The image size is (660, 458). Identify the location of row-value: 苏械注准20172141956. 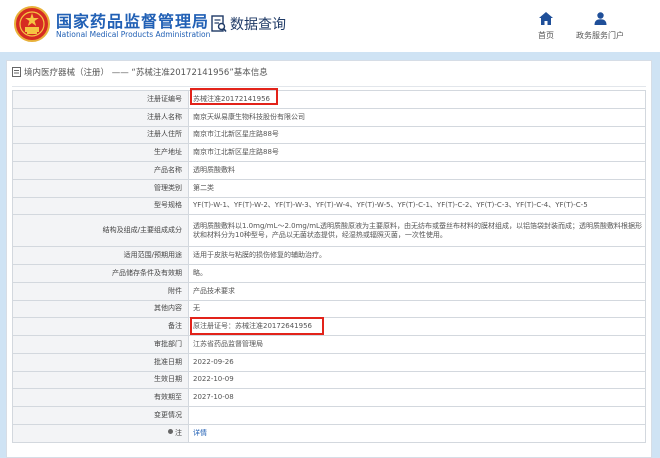
(417, 99).